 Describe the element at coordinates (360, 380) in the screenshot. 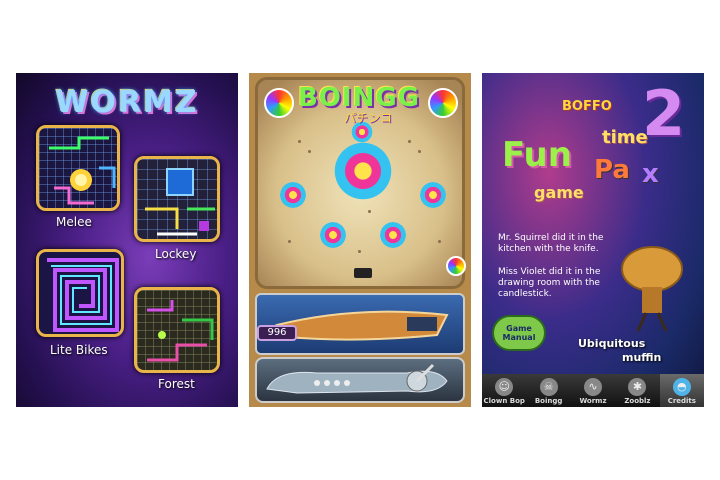

I see `launcher` at that location.